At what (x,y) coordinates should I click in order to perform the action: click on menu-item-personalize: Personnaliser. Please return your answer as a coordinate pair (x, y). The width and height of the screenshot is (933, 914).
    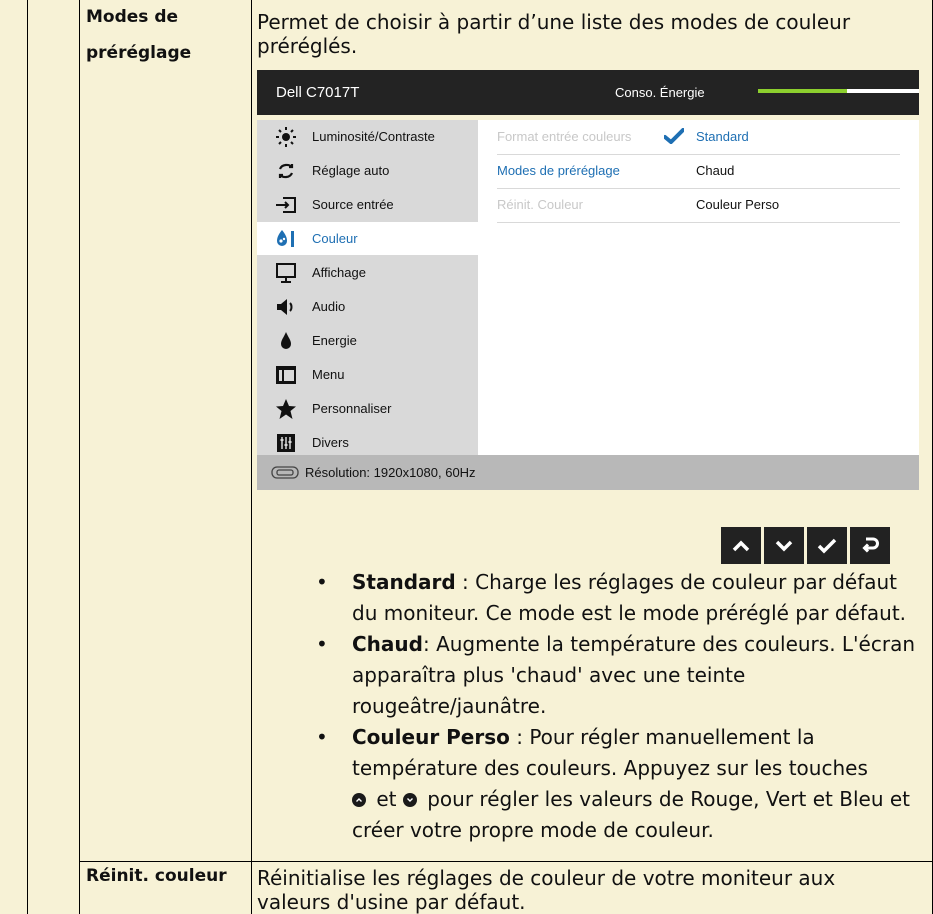
    Looking at the image, I should click on (367, 408).